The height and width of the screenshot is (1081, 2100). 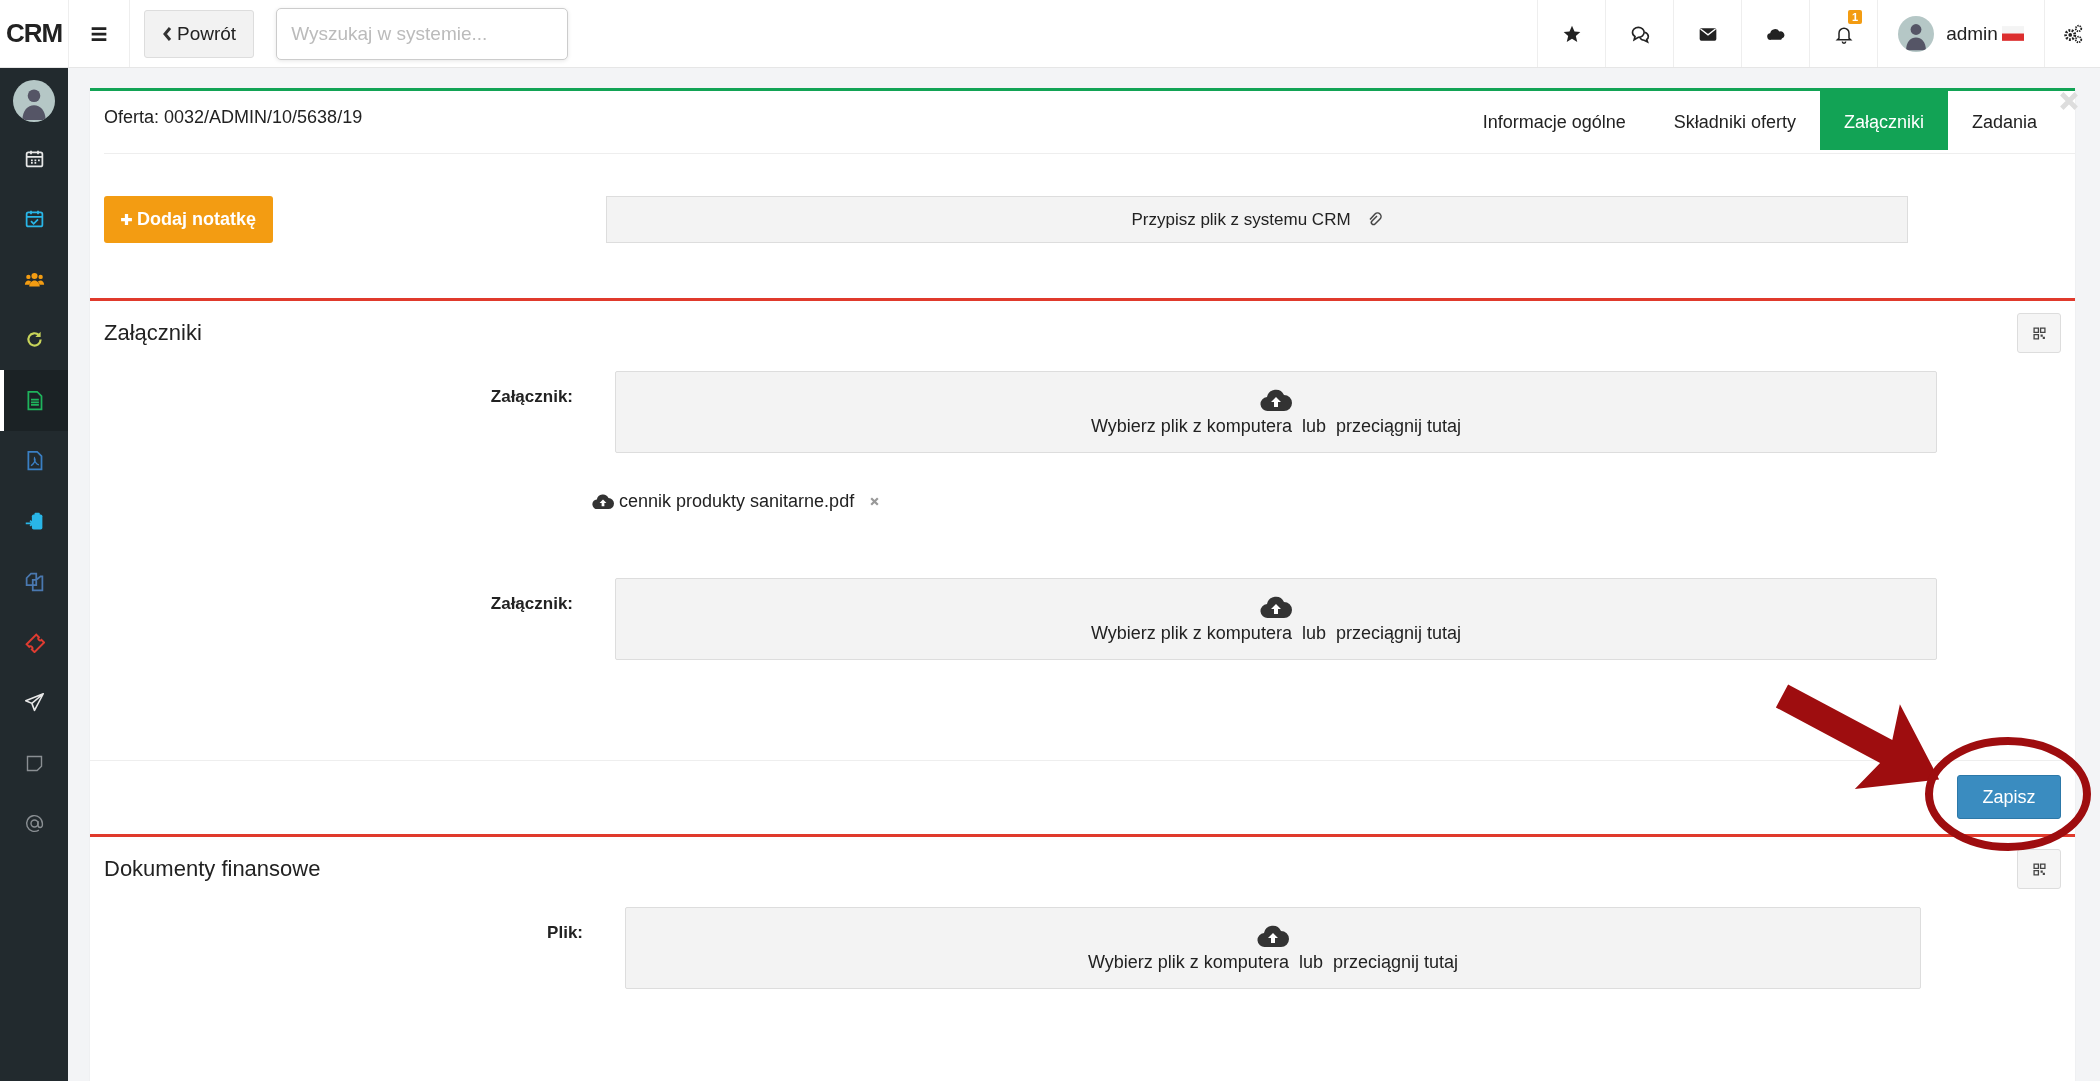 I want to click on section-title: Dokumenty finansowe, so click(x=212, y=869).